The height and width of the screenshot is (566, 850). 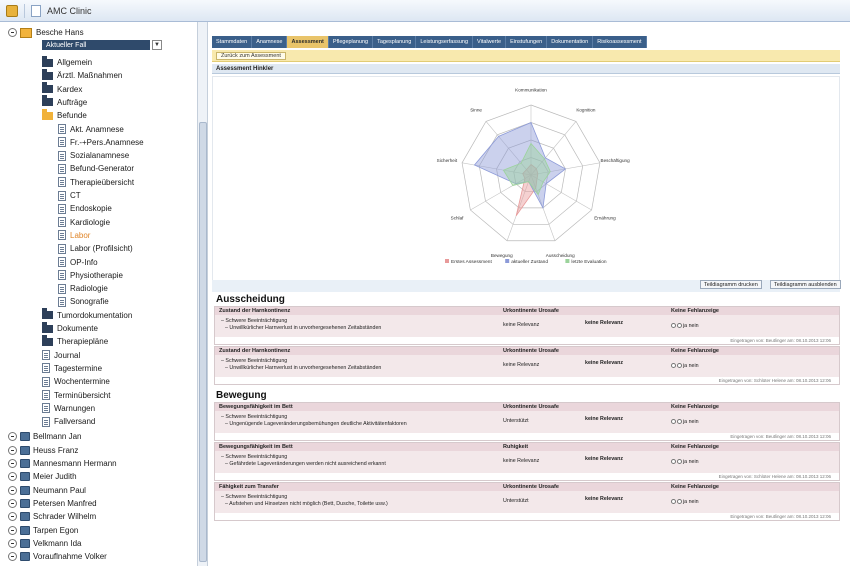 I want to click on patient-node: Heuss Franz, so click(x=43, y=450).